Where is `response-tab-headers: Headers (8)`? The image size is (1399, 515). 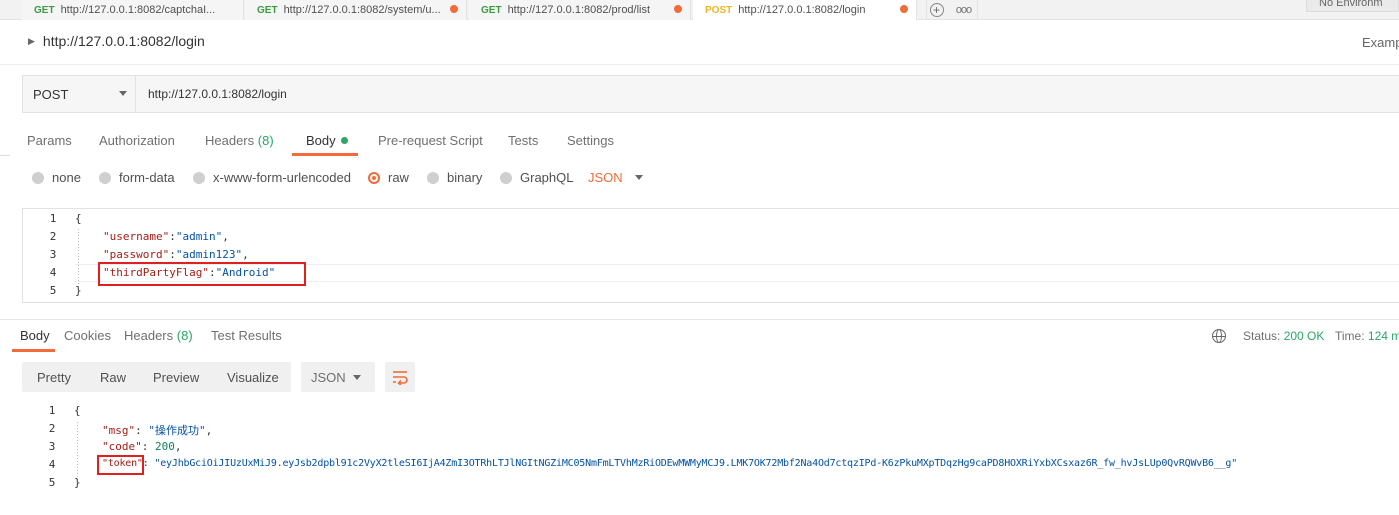 response-tab-headers: Headers (8) is located at coordinates (158, 335).